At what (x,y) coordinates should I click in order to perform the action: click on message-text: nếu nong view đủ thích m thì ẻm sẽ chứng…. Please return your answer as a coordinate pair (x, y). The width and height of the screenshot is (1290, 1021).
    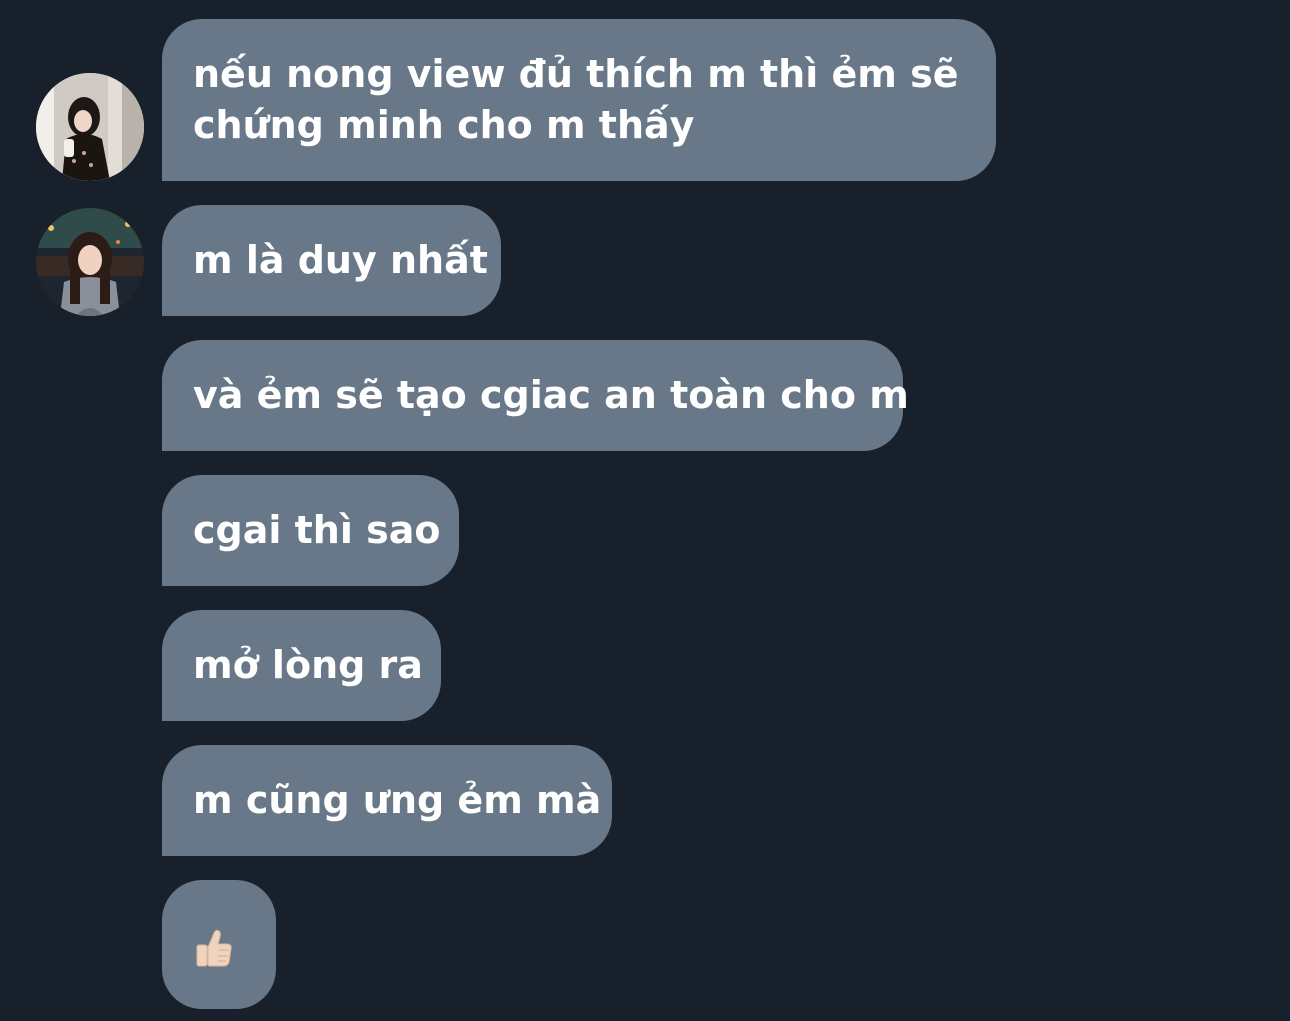
    Looking at the image, I should click on (576, 99).